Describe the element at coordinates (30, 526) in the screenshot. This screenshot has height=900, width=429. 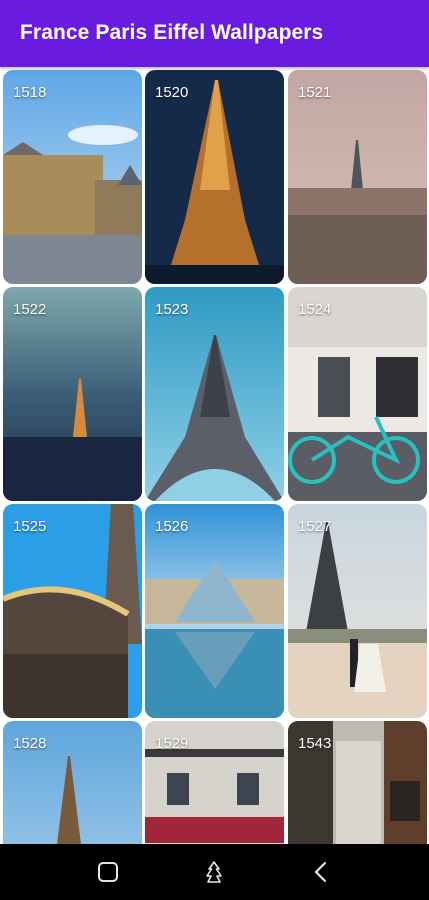
I see `wallpaper-number: 1525` at that location.